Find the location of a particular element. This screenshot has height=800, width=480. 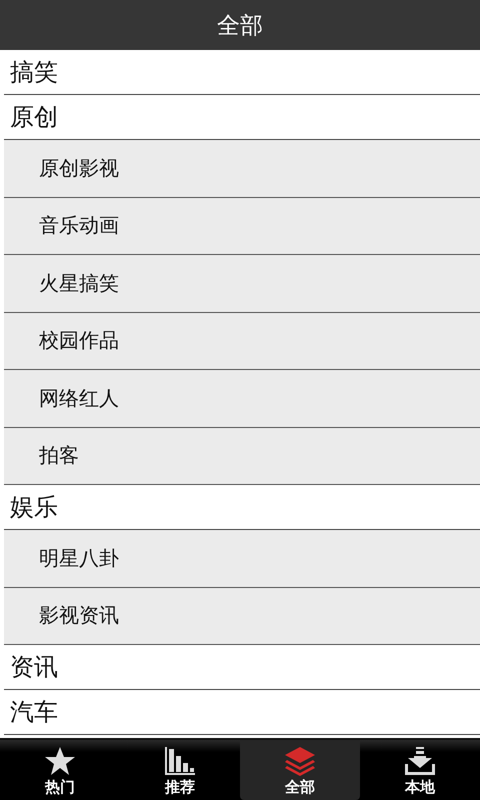

bar-chart-icon is located at coordinates (180, 761).